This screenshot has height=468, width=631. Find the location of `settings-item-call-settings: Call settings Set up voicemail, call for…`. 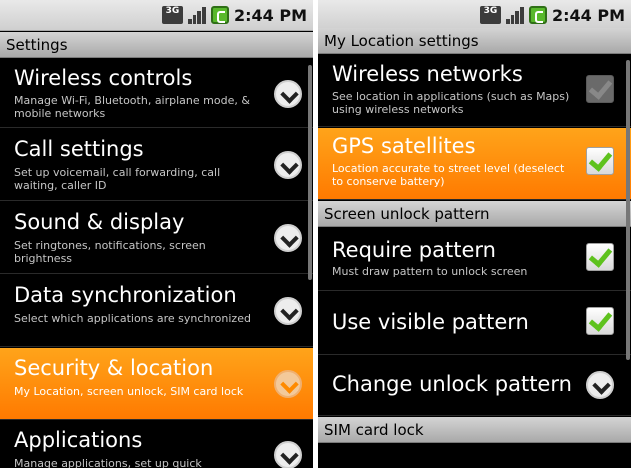

settings-item-call-settings: Call settings Set up voicemail, call for… is located at coordinates (156, 165).